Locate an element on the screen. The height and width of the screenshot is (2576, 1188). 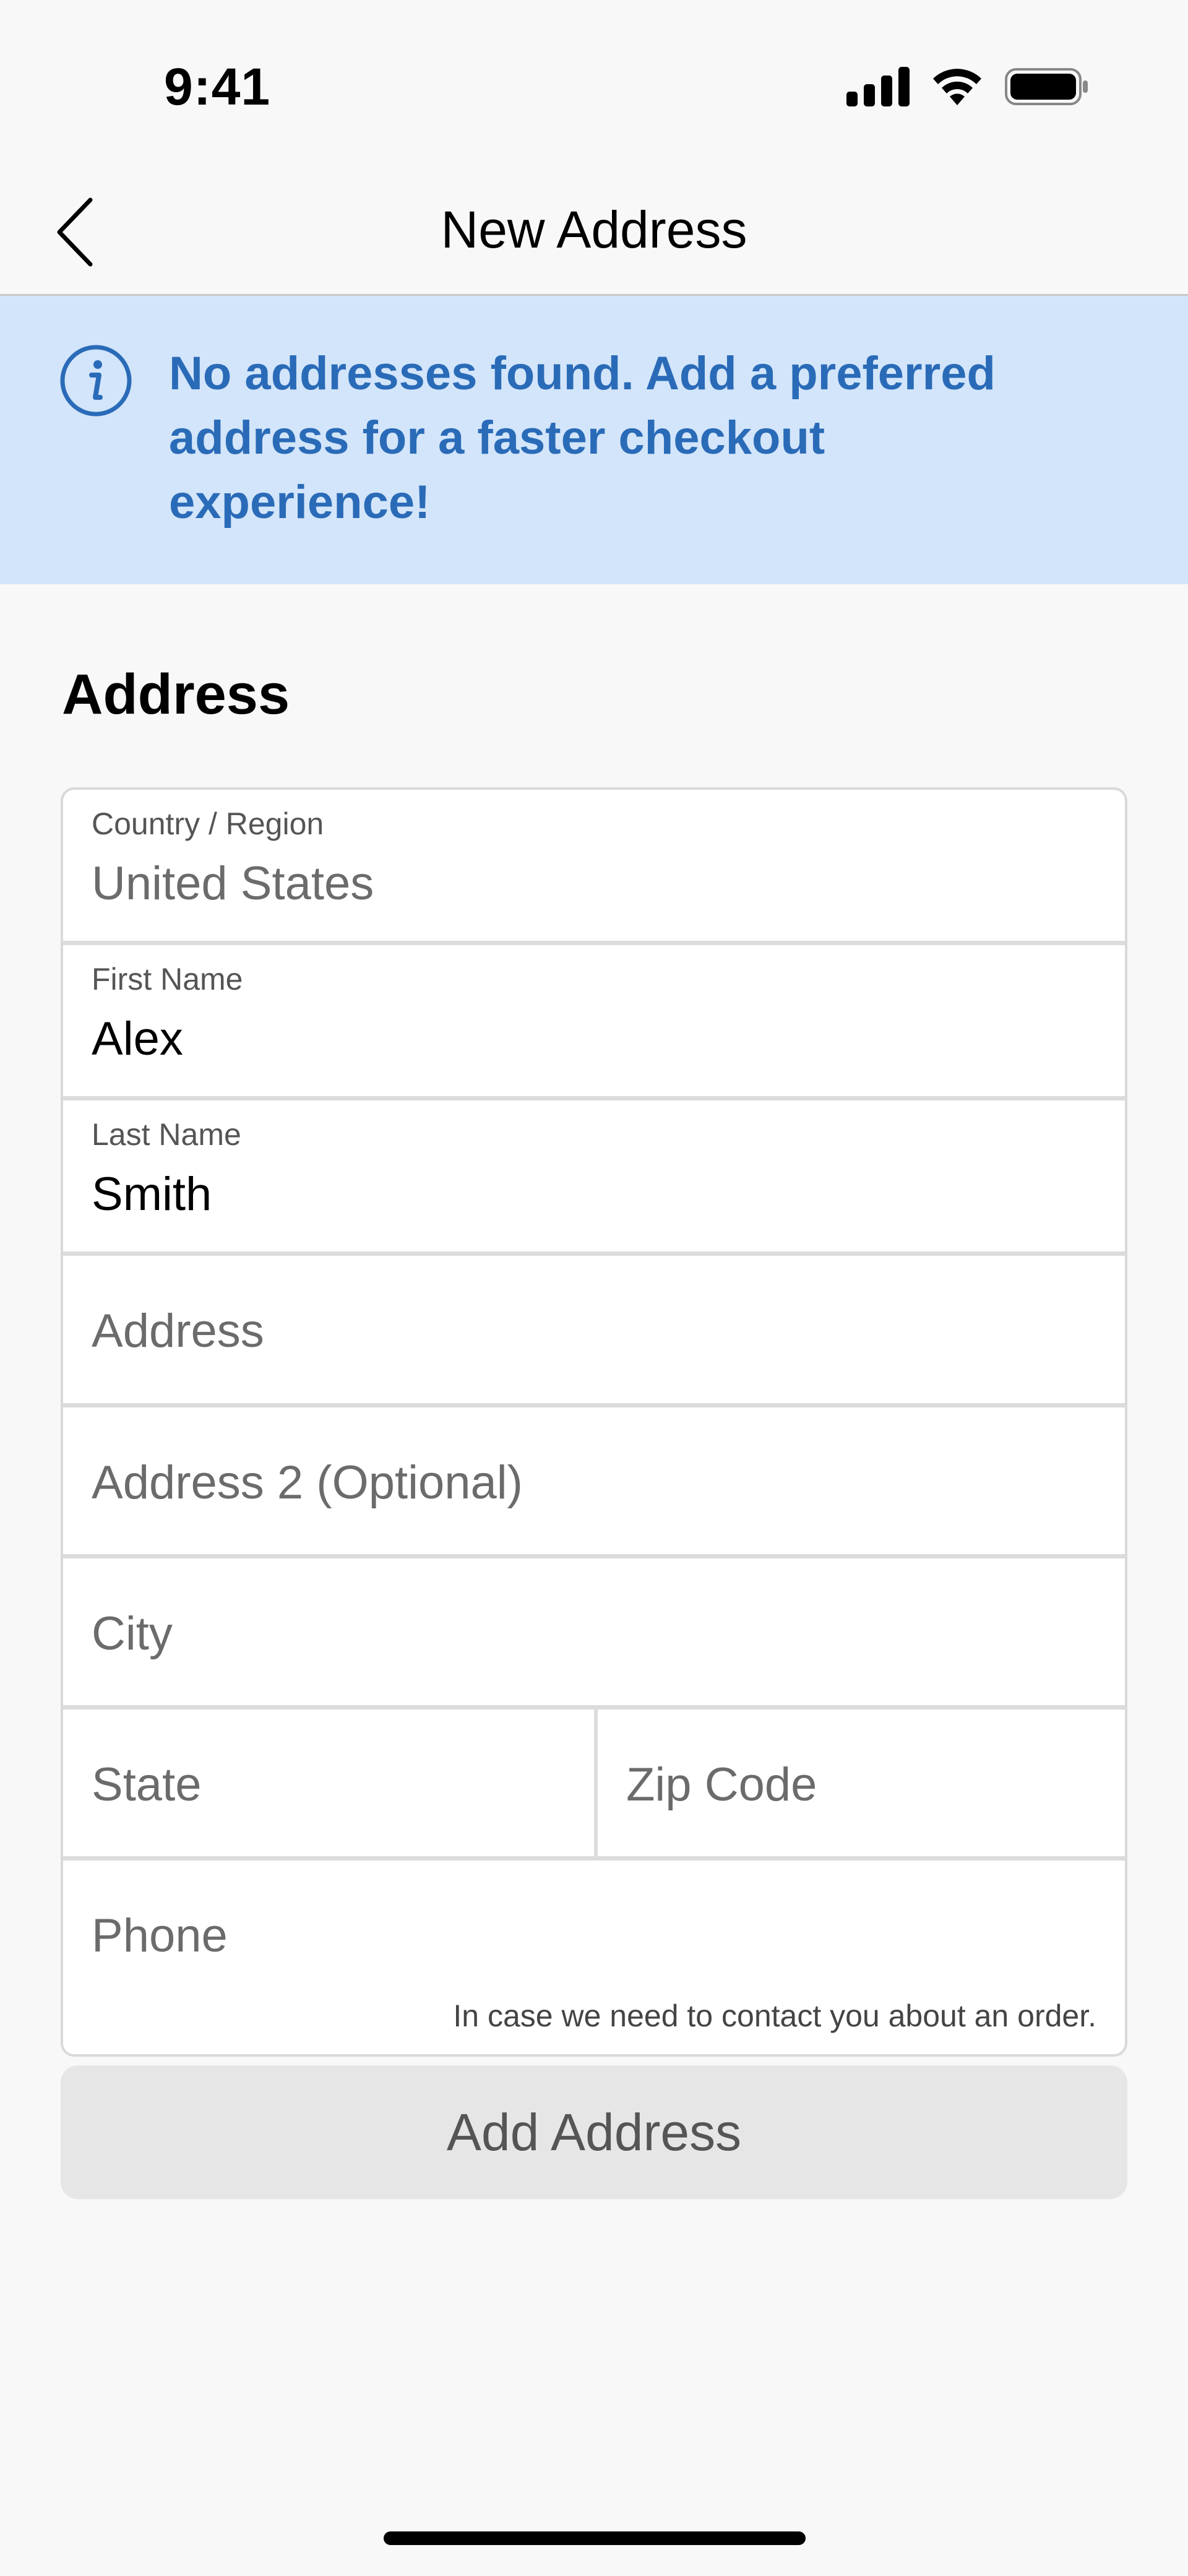
last-name-value: Smith is located at coordinates (152, 1194).